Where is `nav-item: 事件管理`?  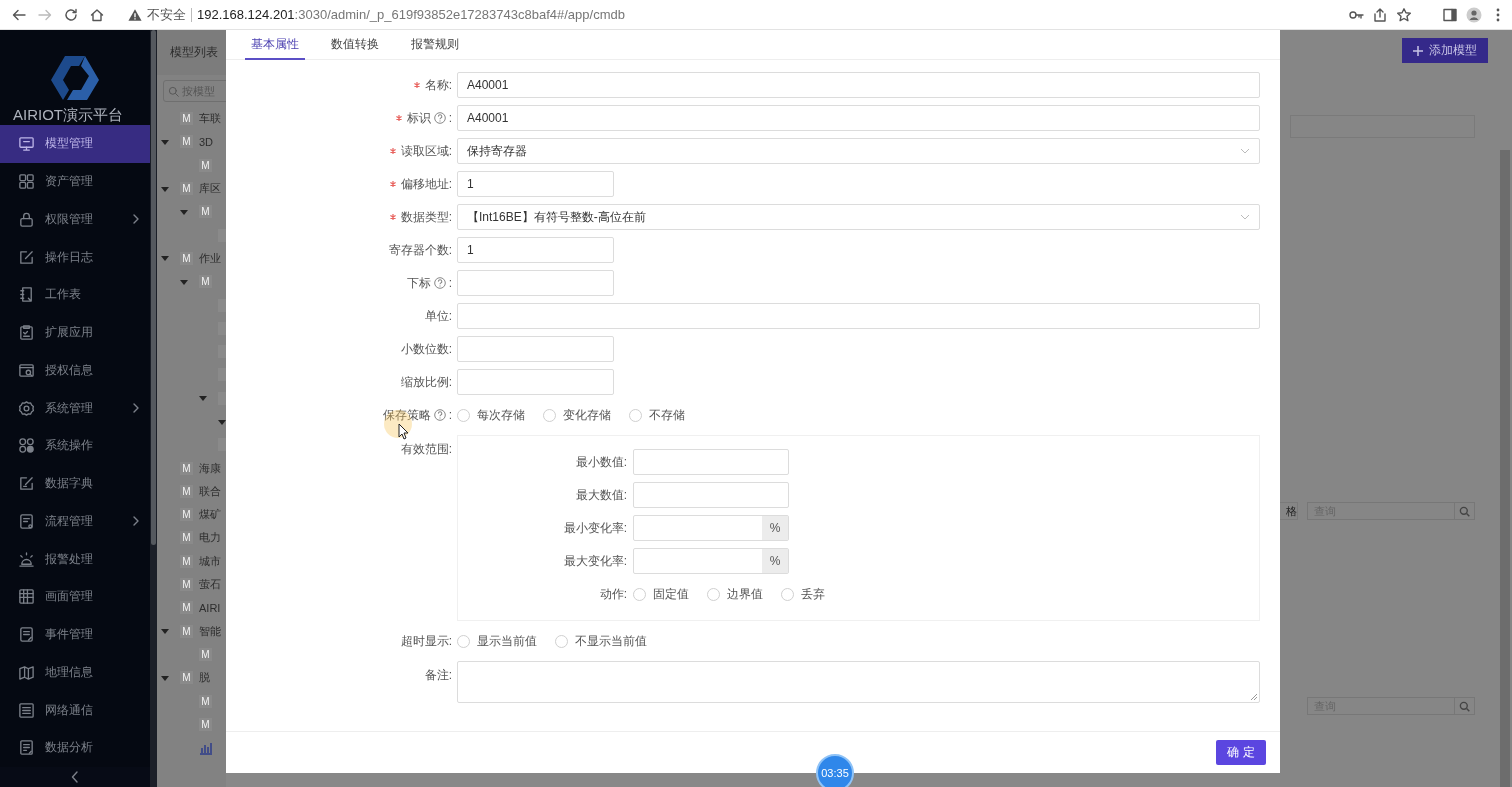
nav-item: 事件管理 is located at coordinates (75, 634).